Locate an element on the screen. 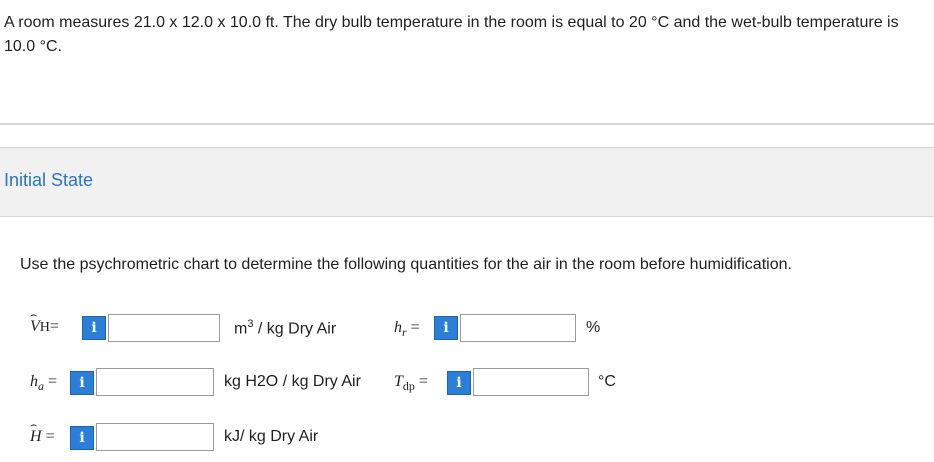  section-title: Initial State is located at coordinates (49, 180).